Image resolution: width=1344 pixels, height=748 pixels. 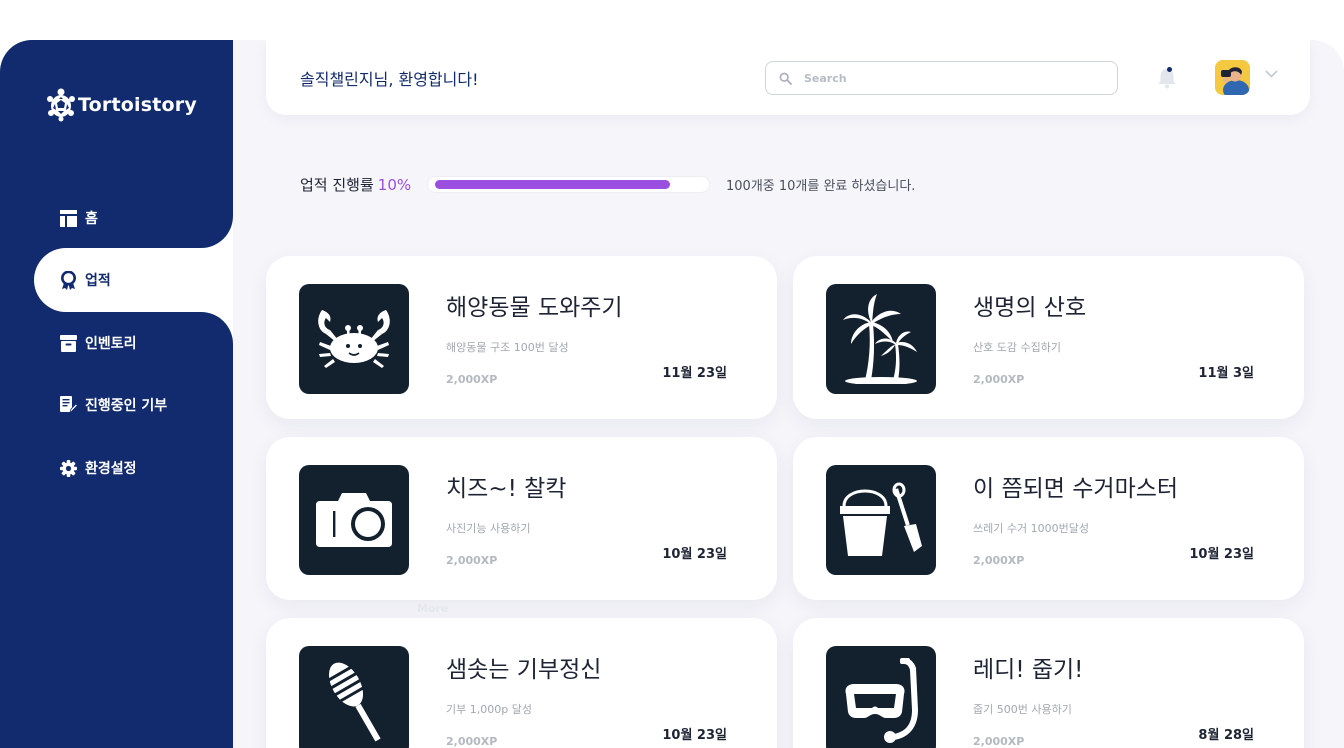 I want to click on nav-active-curve-bottom, so click(x=217, y=328).